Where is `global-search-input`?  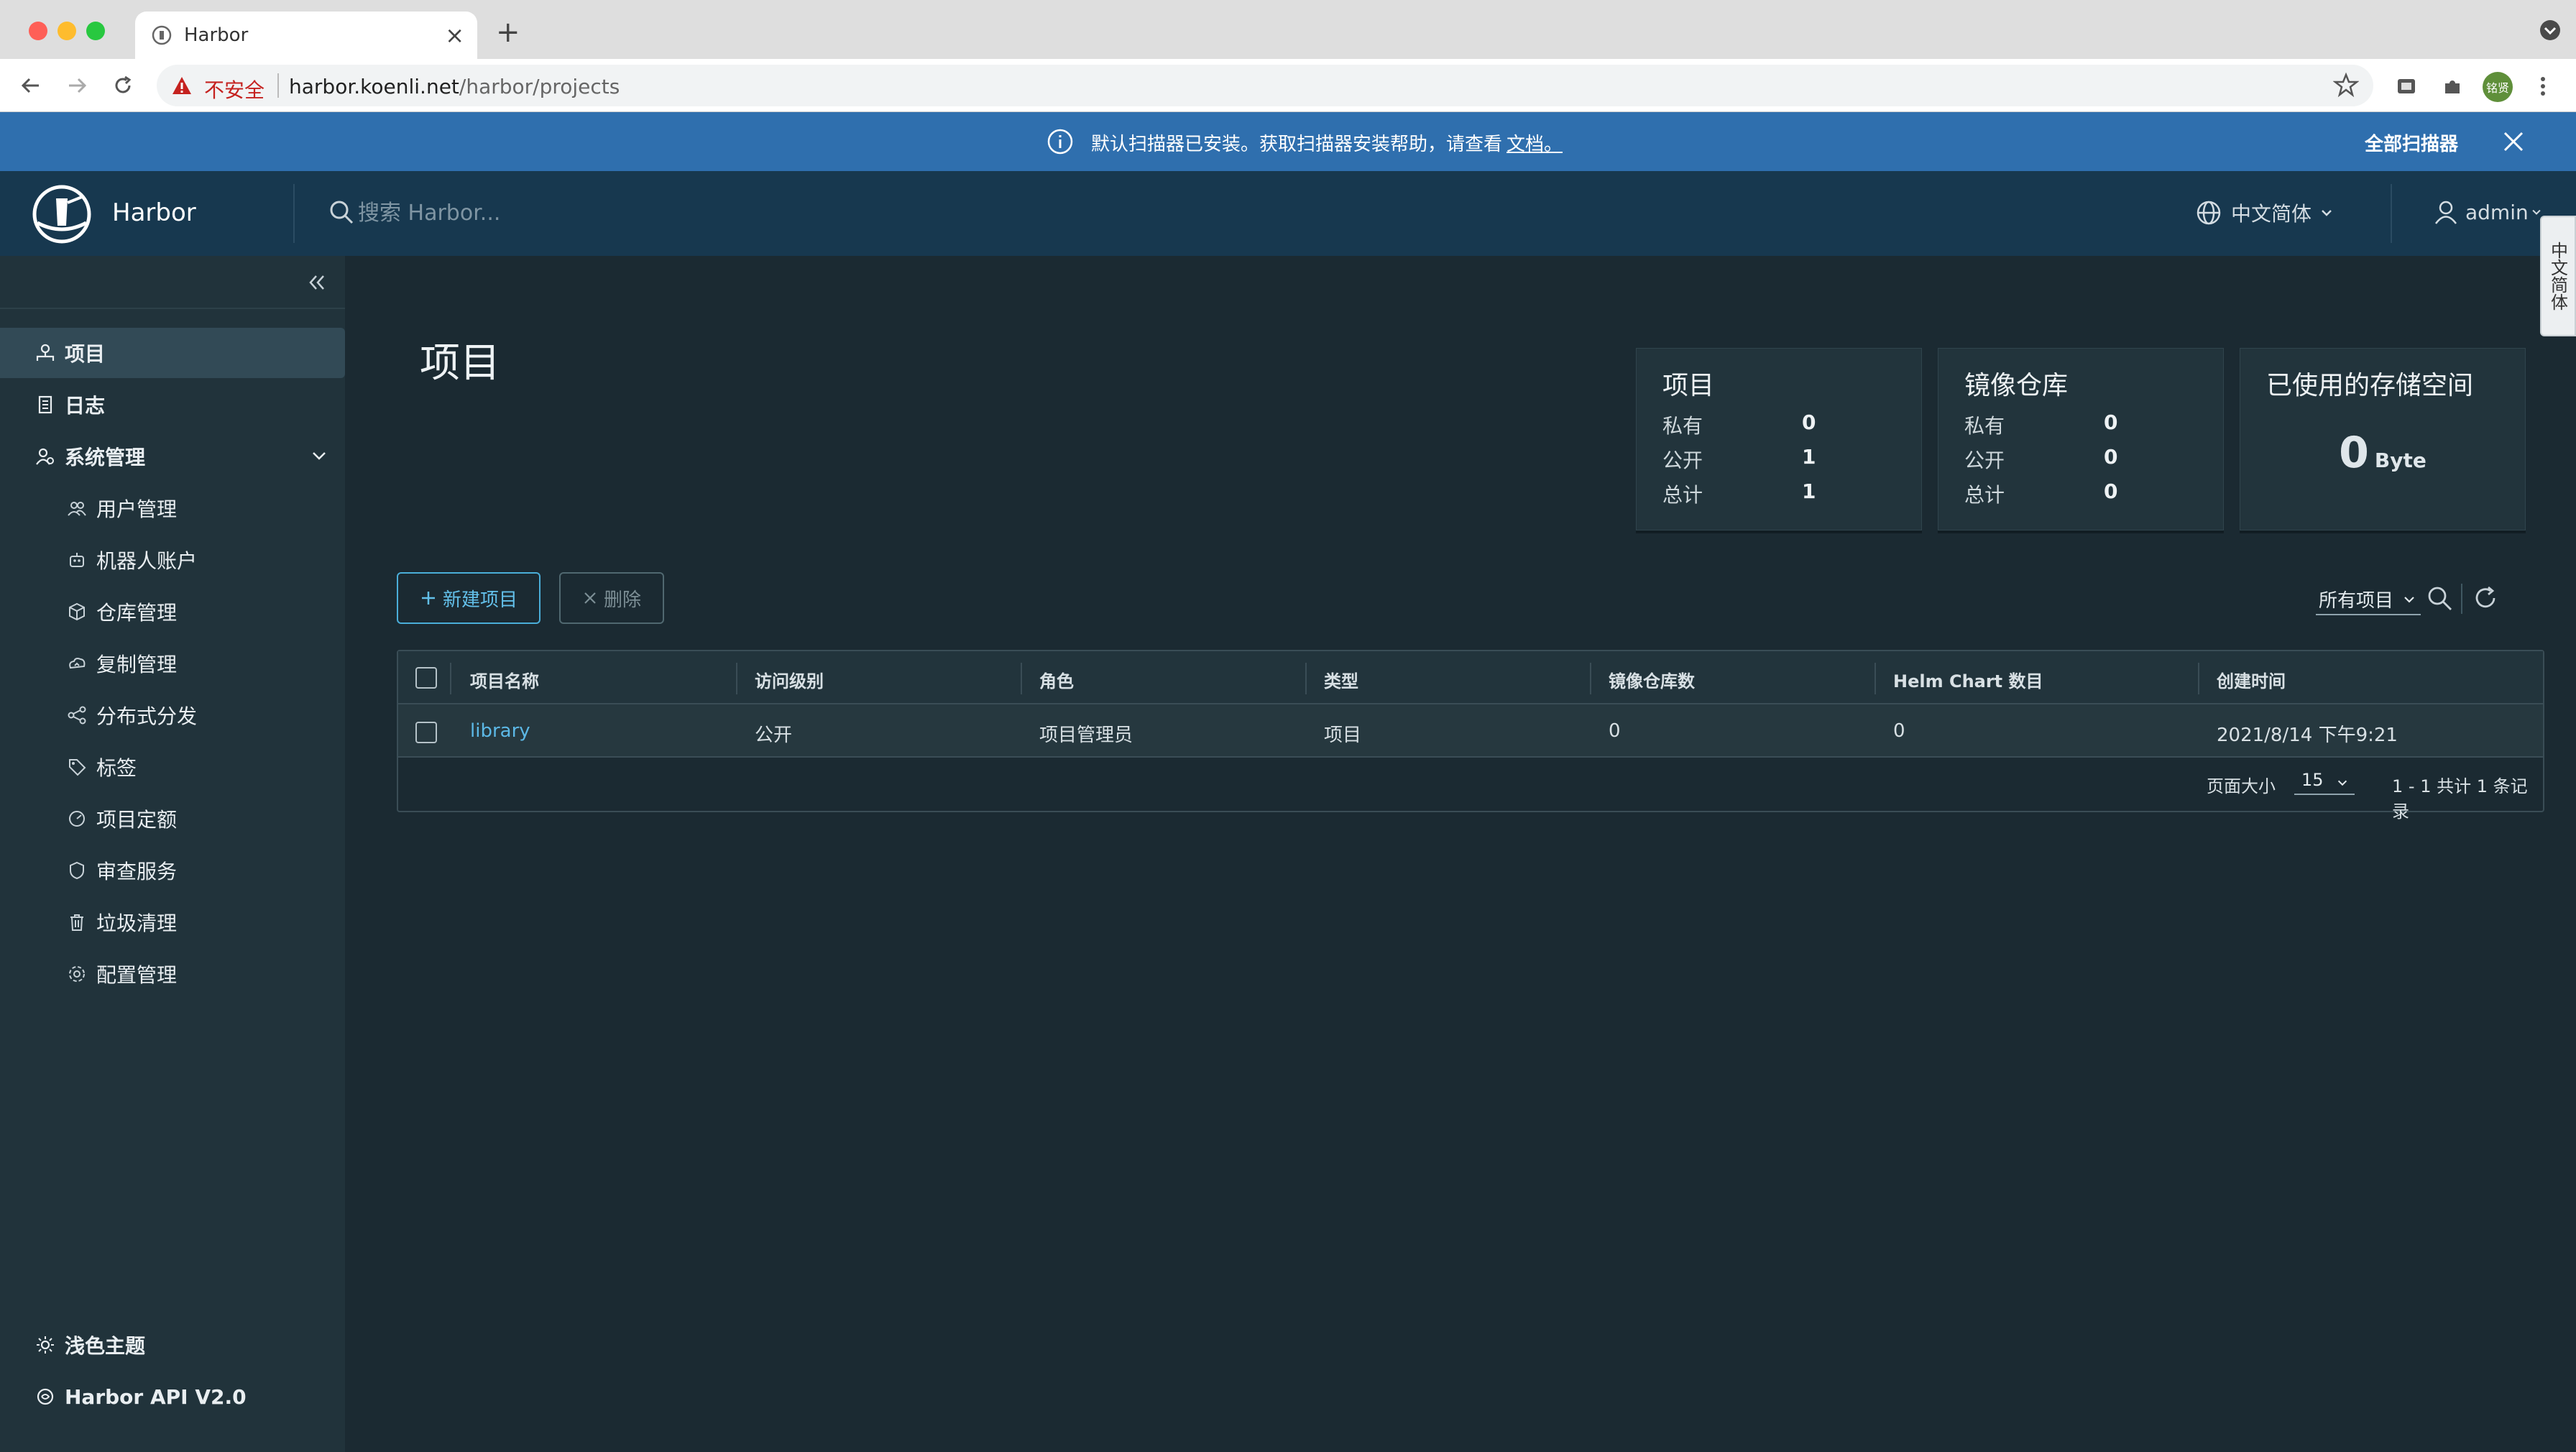 global-search-input is located at coordinates (644, 213).